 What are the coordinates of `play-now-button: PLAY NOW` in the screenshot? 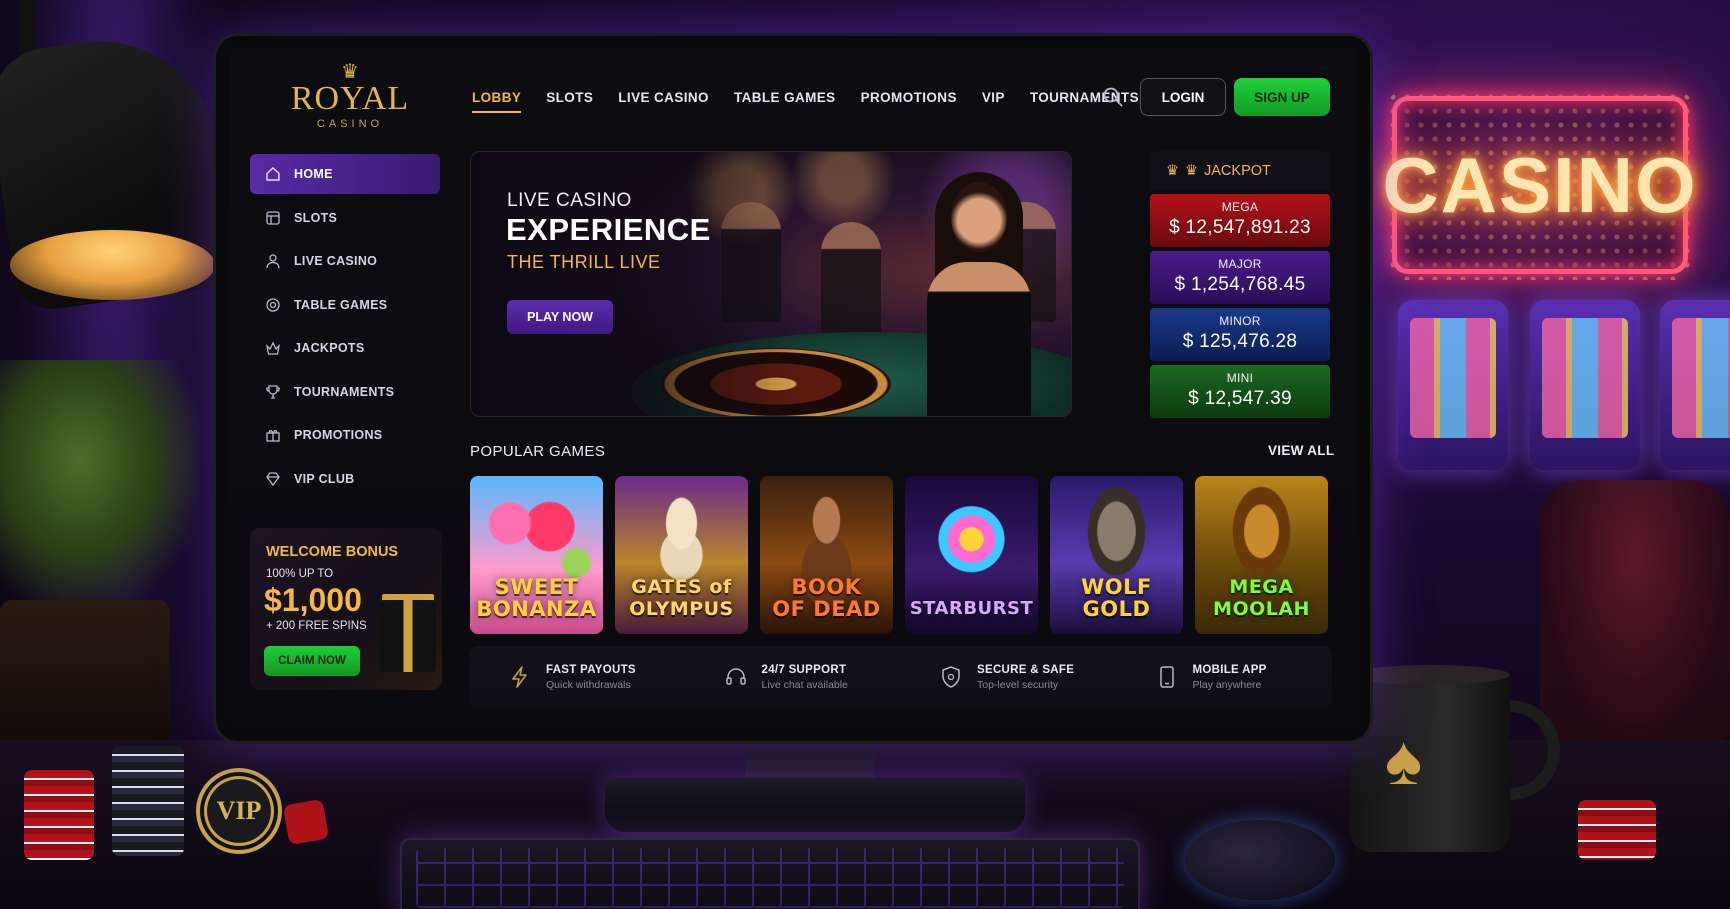 It's located at (560, 317).